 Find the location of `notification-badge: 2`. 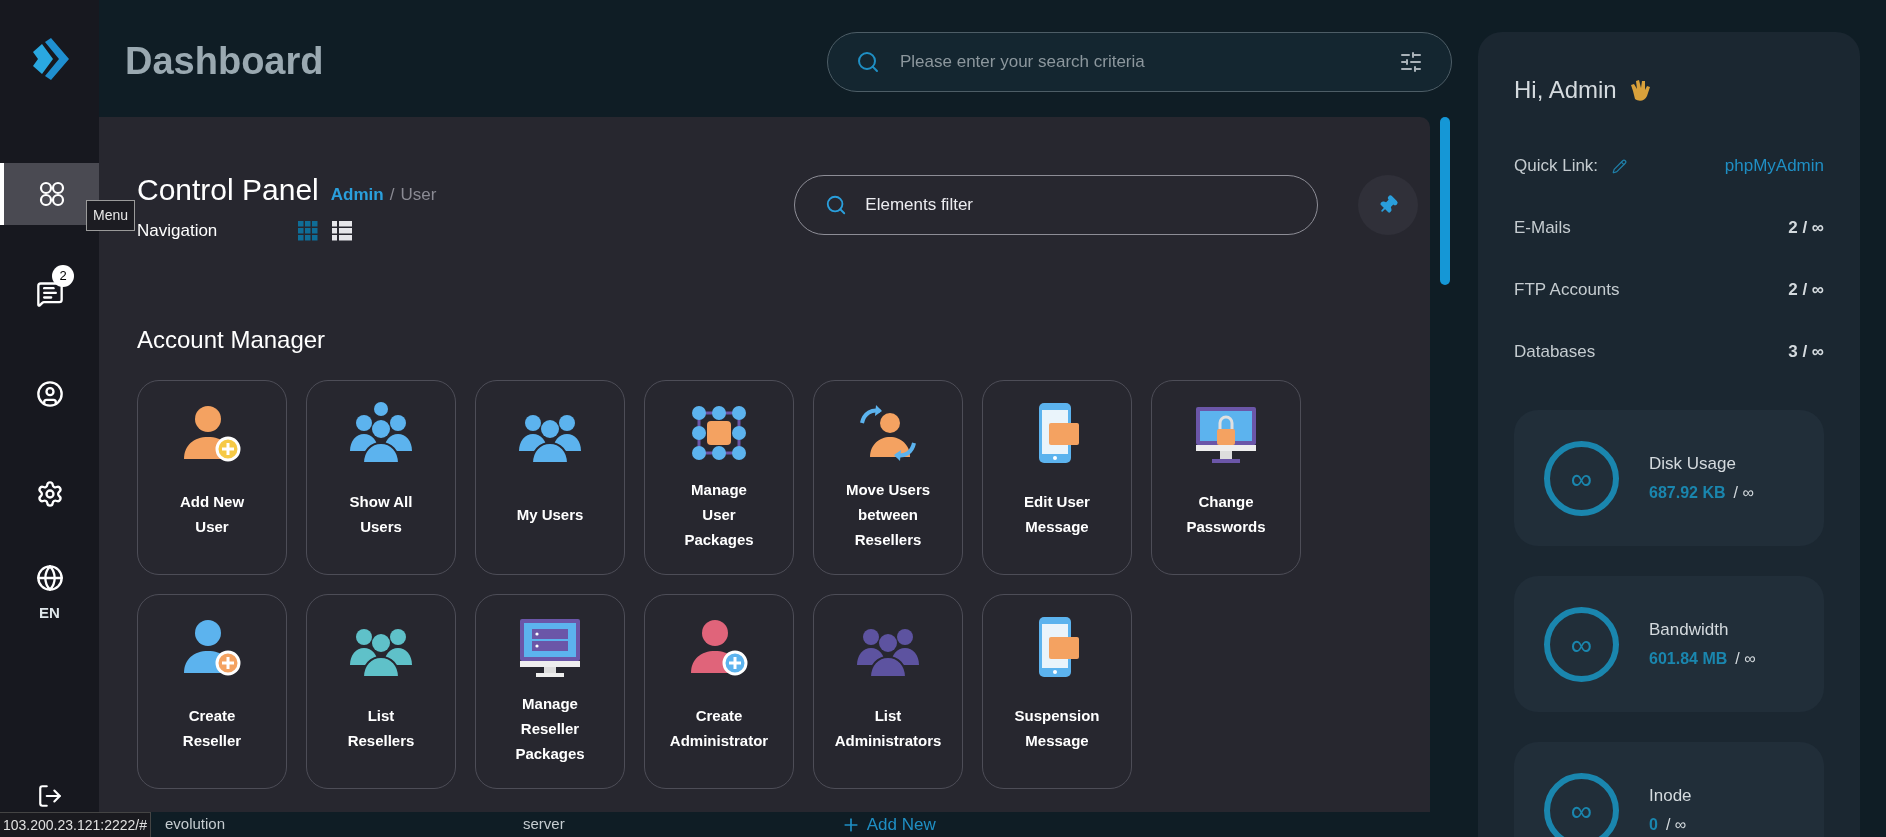

notification-badge: 2 is located at coordinates (63, 276).